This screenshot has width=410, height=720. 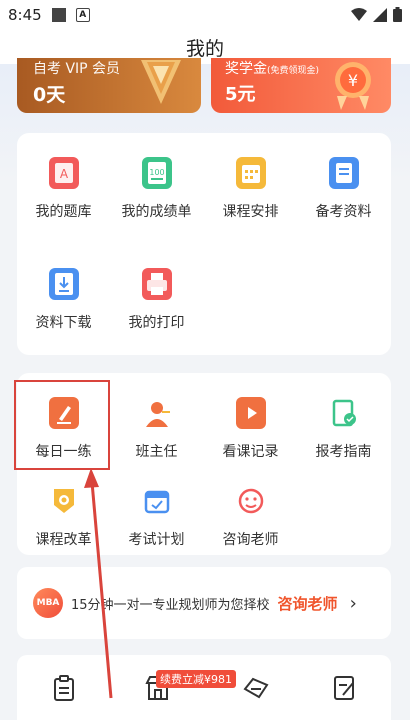 I want to click on course-reform-icon, so click(x=64, y=501).